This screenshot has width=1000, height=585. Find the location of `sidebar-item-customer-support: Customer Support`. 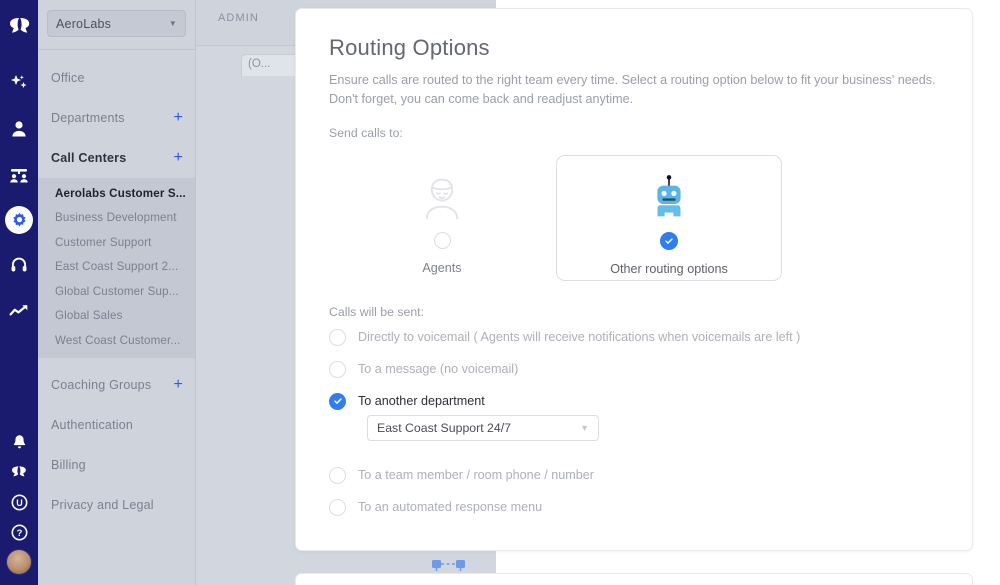

sidebar-item-customer-support: Customer Support is located at coordinates (116, 242).